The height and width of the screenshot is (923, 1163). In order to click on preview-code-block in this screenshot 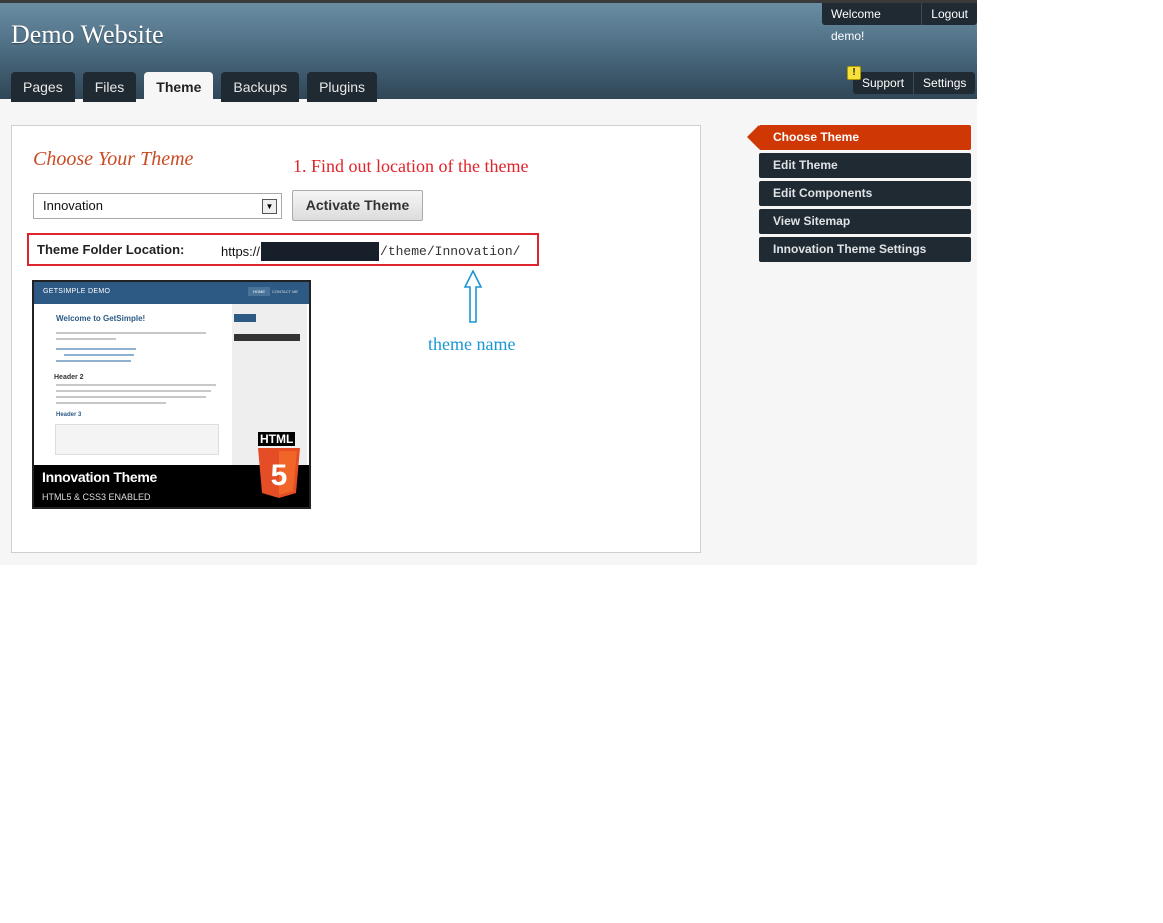, I will do `click(137, 439)`.